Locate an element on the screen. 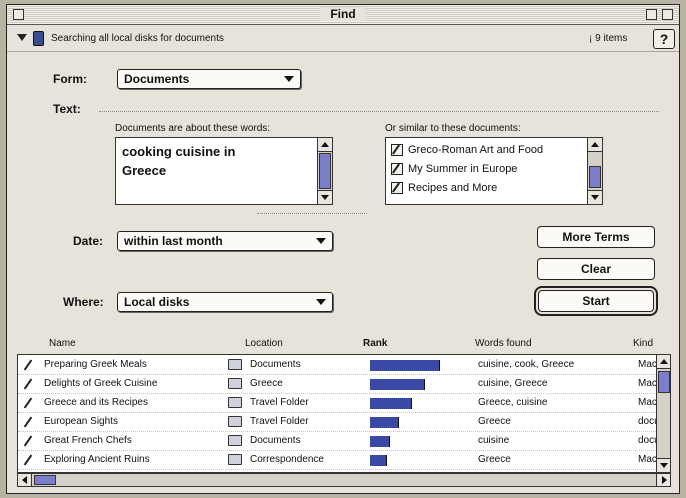 This screenshot has width=686, height=498. where-label: Where: is located at coordinates (83, 302).